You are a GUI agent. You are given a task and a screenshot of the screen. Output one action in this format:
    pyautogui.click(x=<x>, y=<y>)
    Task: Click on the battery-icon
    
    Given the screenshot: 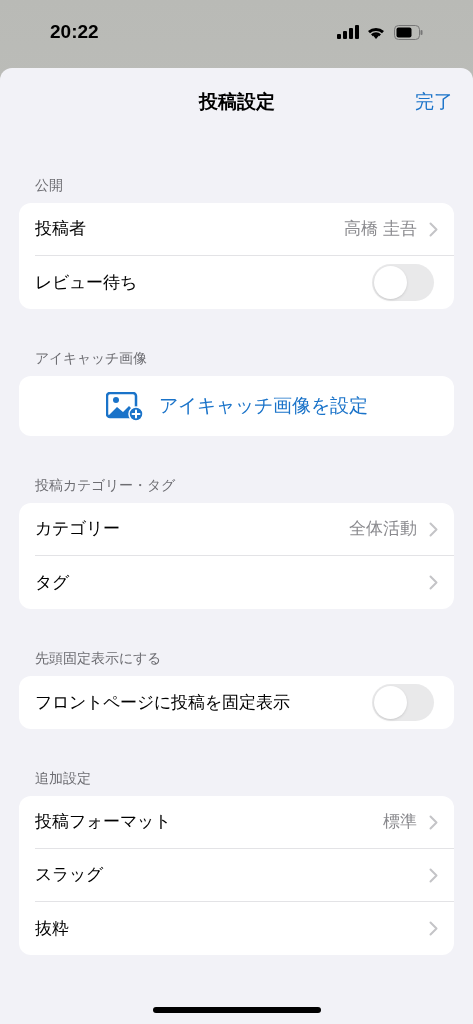 What is the action you would take?
    pyautogui.click(x=408, y=32)
    